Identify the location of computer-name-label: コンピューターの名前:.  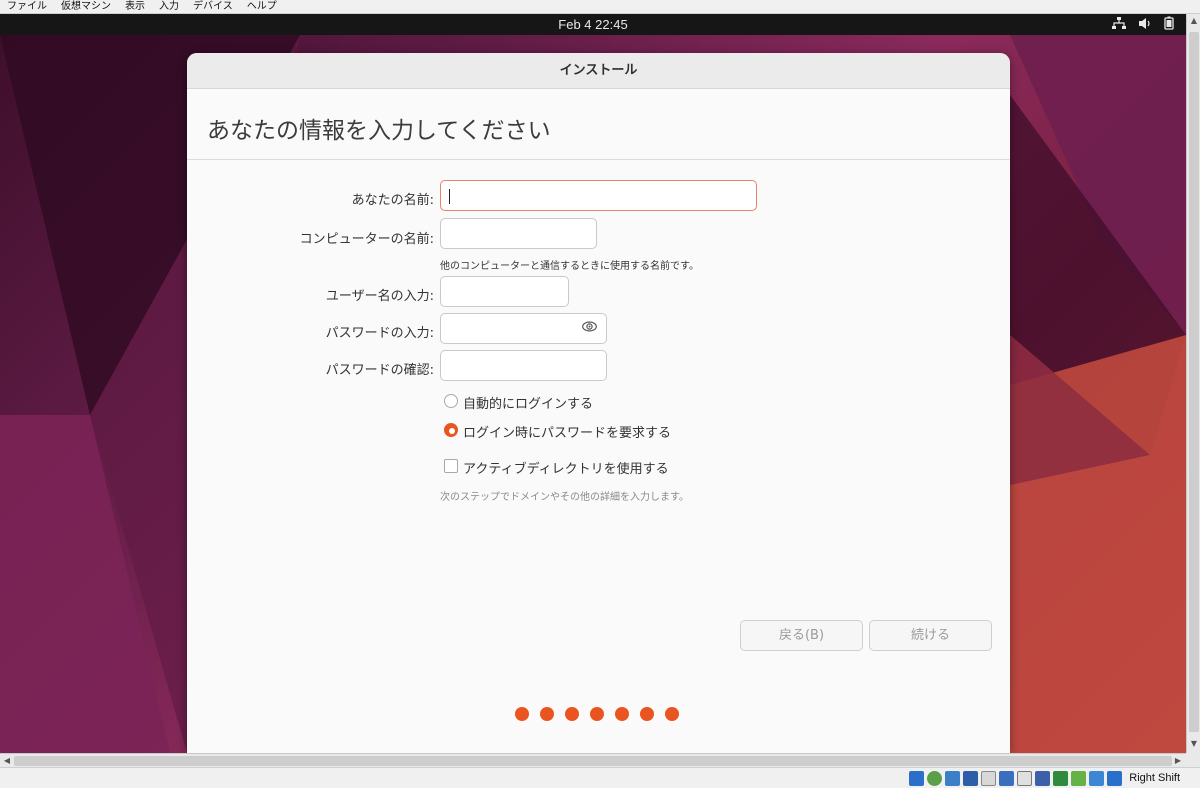
(366, 239).